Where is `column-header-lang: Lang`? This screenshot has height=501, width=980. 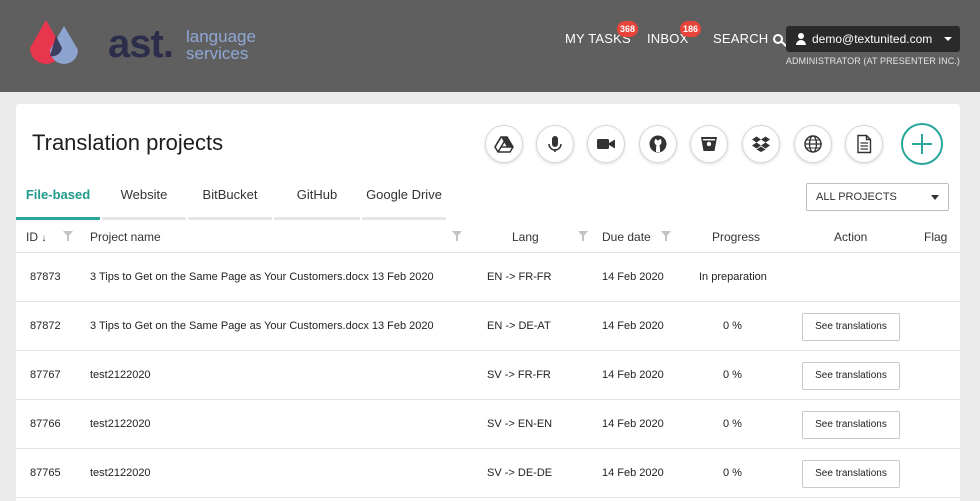
column-header-lang: Lang is located at coordinates (525, 237).